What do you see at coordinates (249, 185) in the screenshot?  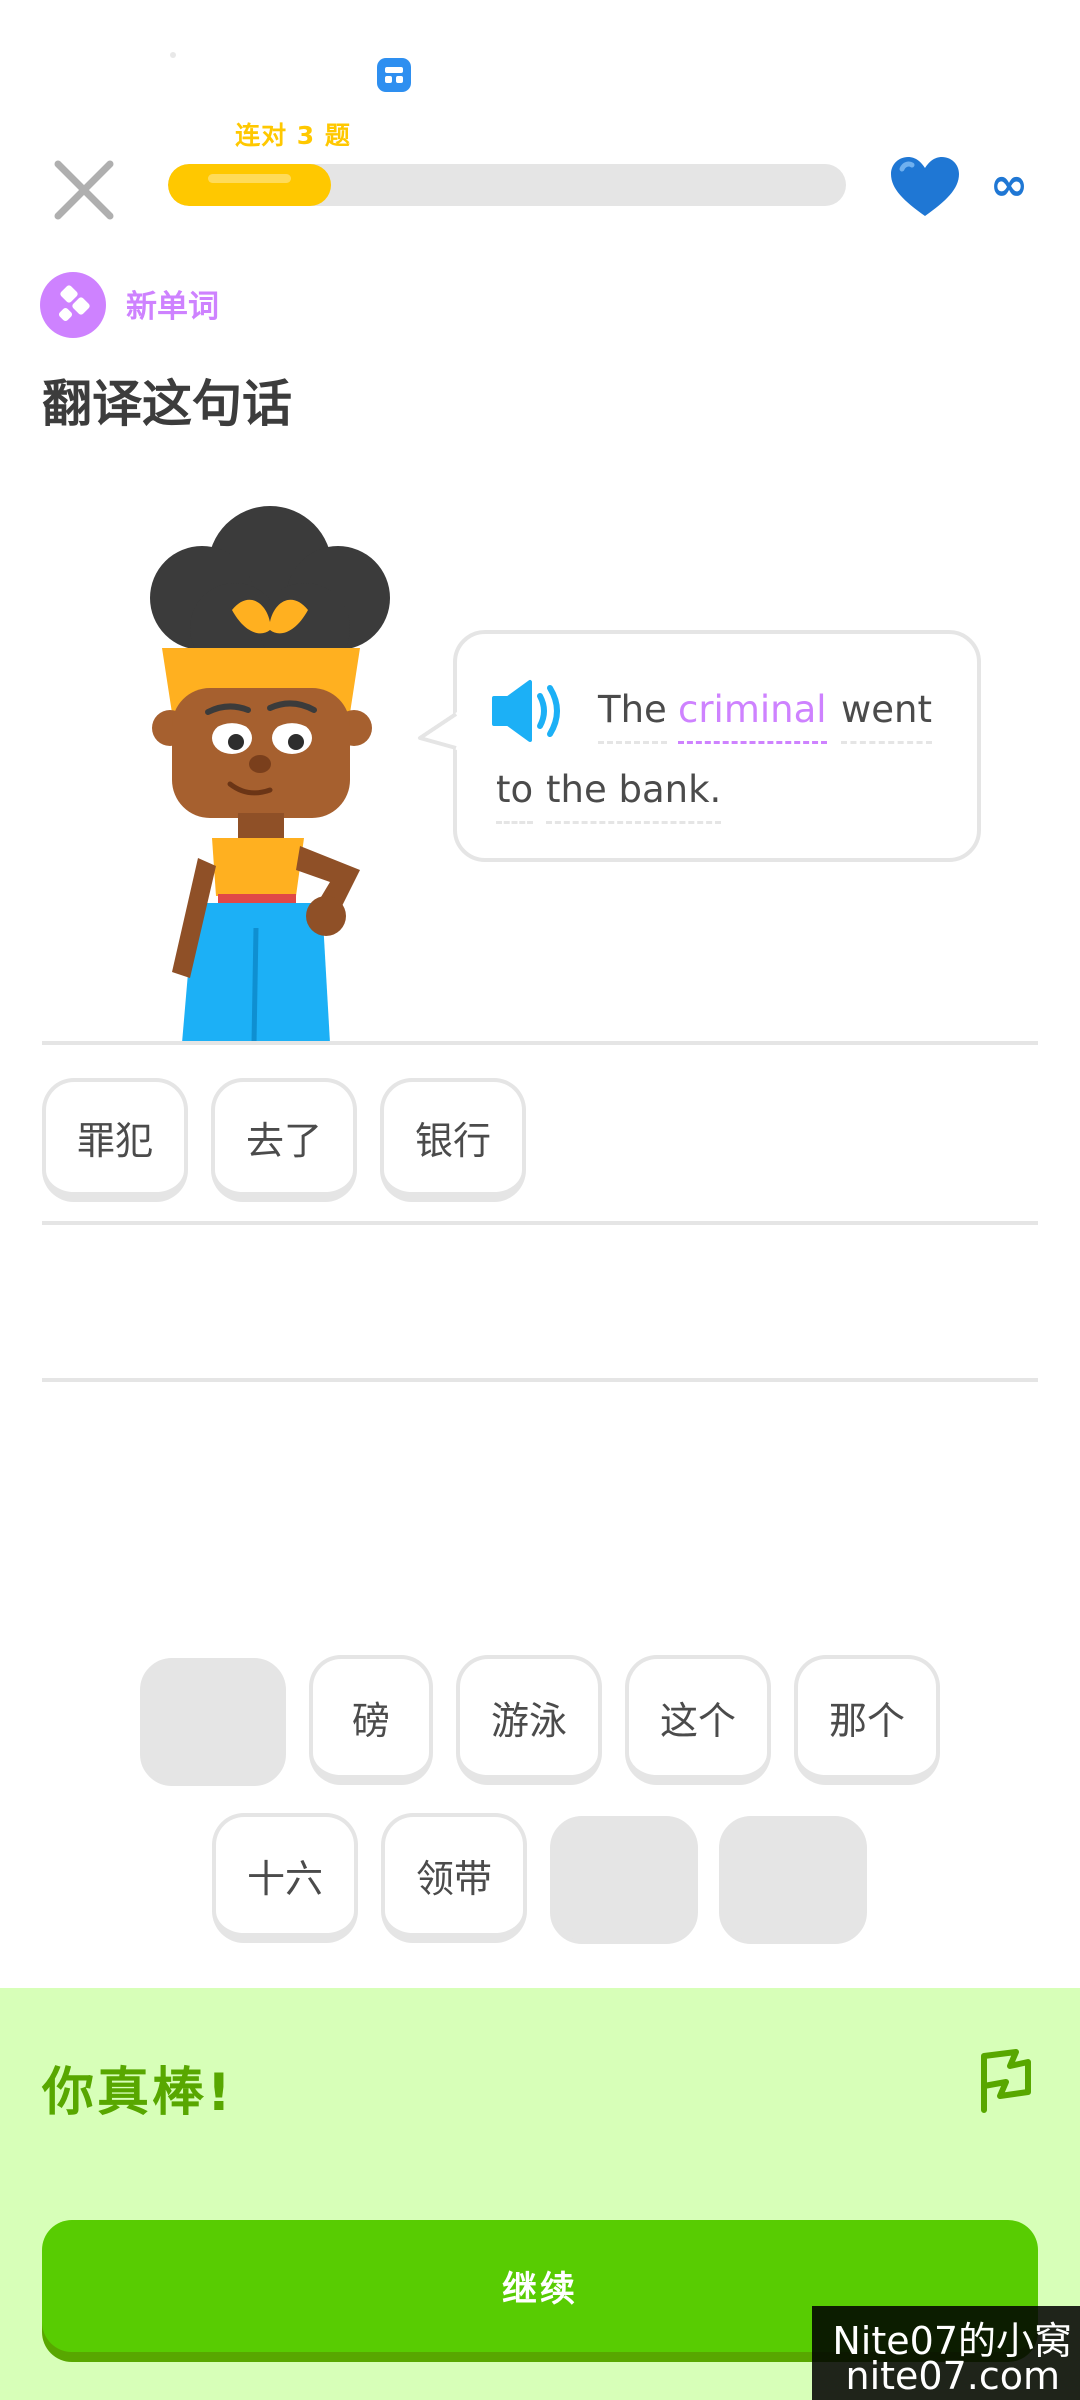 I see `progress-bar-fill` at bounding box center [249, 185].